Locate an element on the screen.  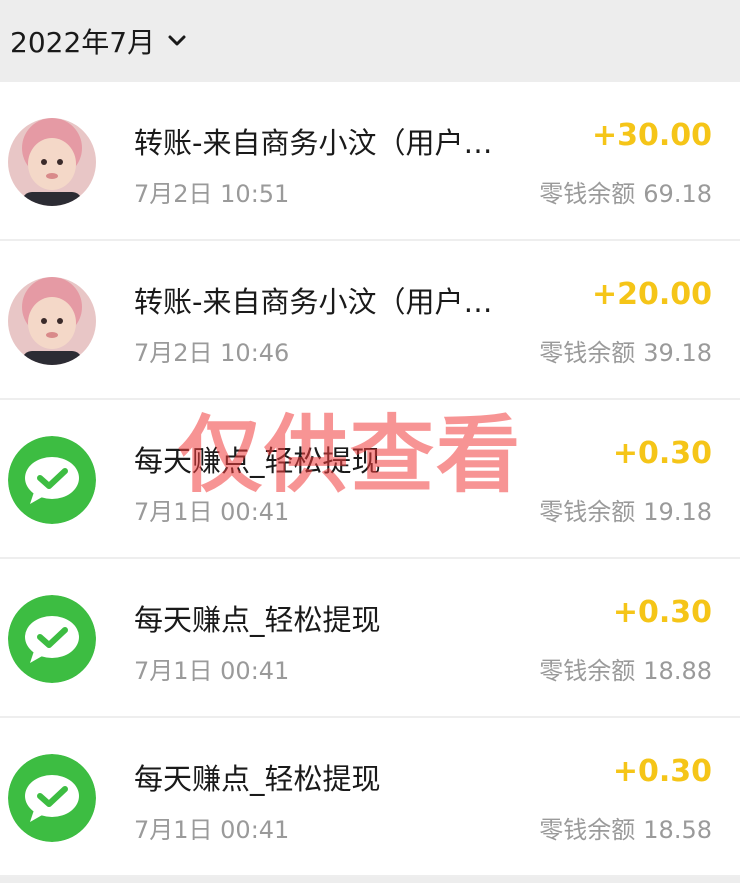
balance-info: 零钱余额 18.88 is located at coordinates (625, 668).